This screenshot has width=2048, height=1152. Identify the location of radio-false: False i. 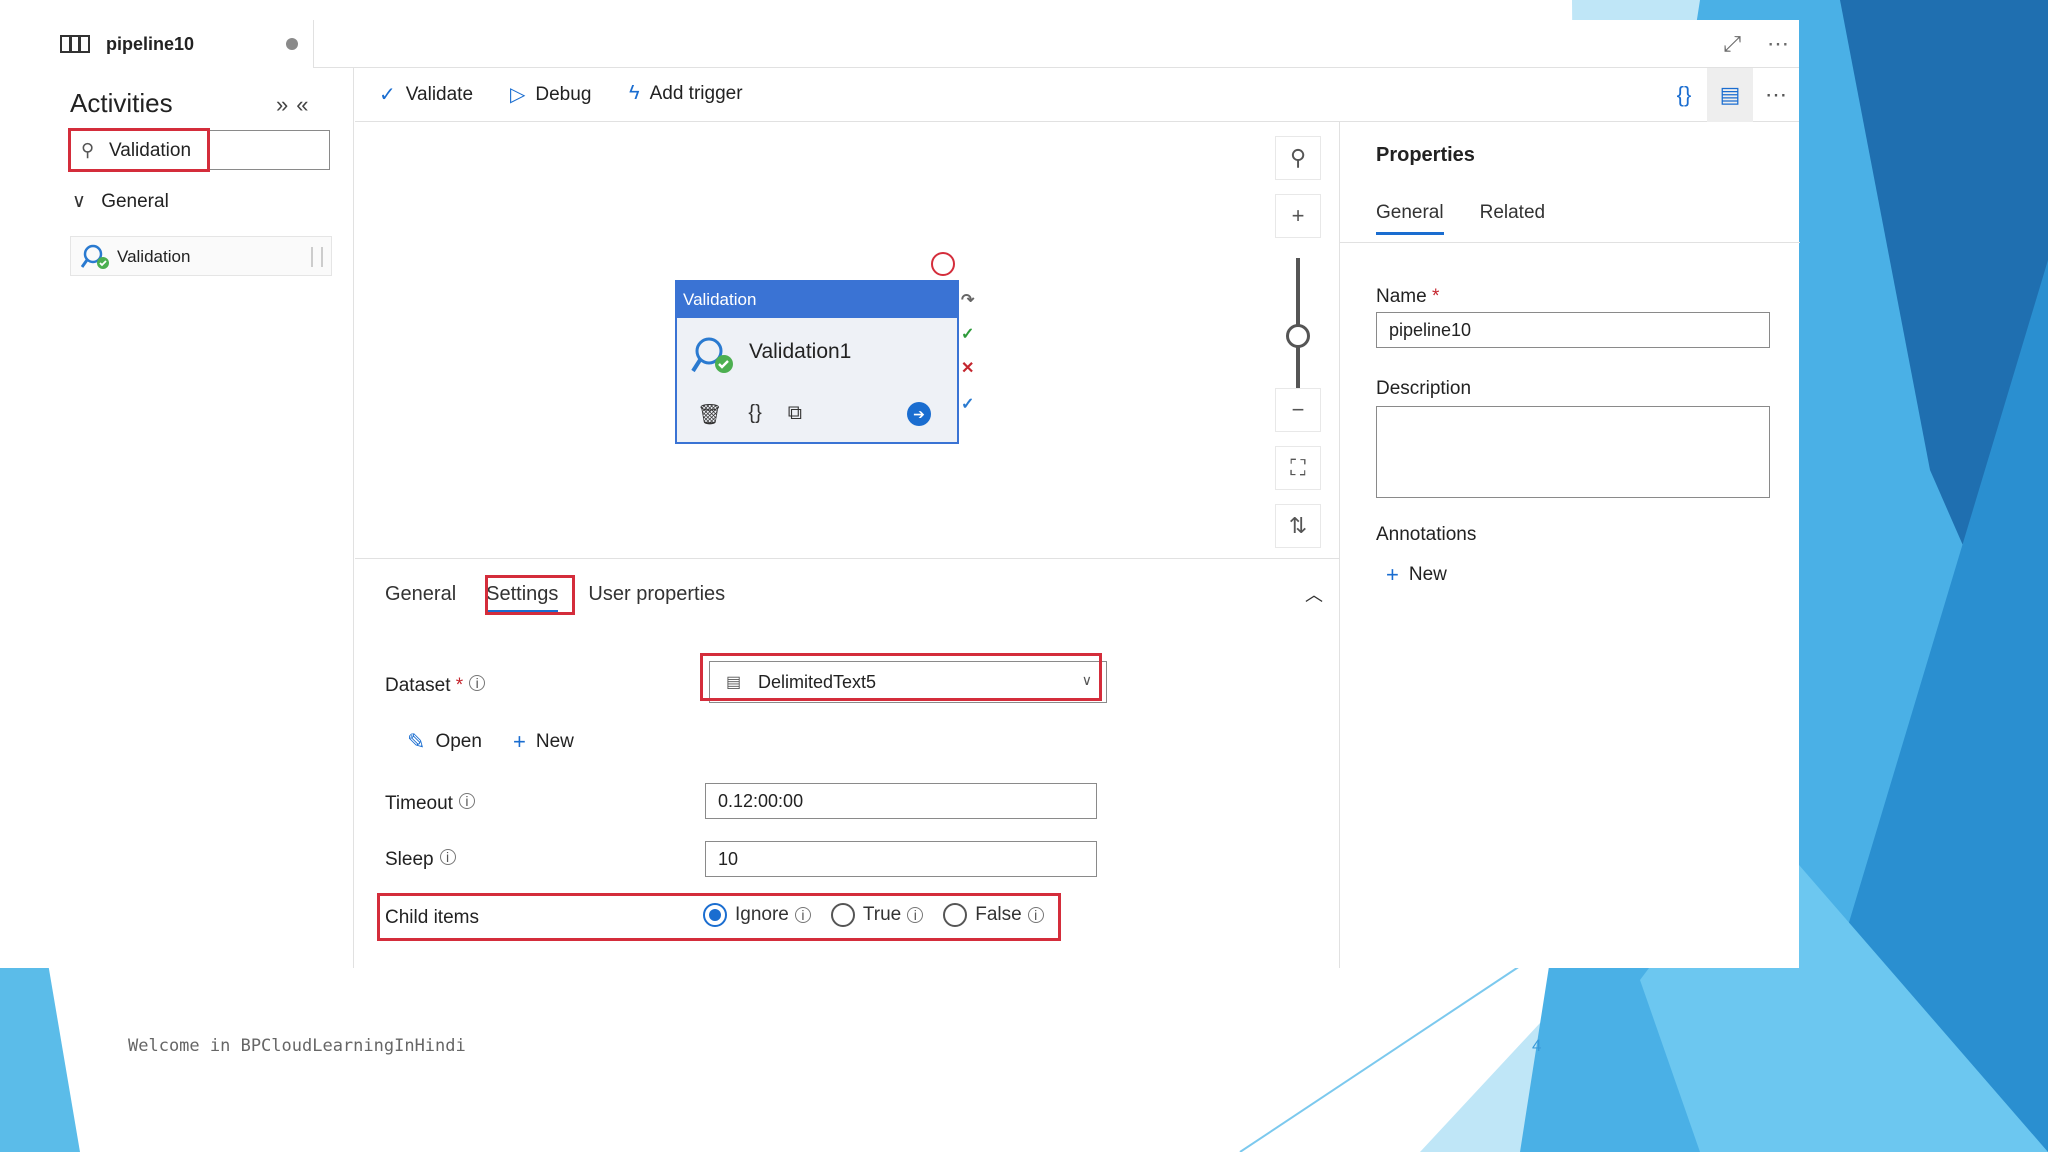
(993, 915).